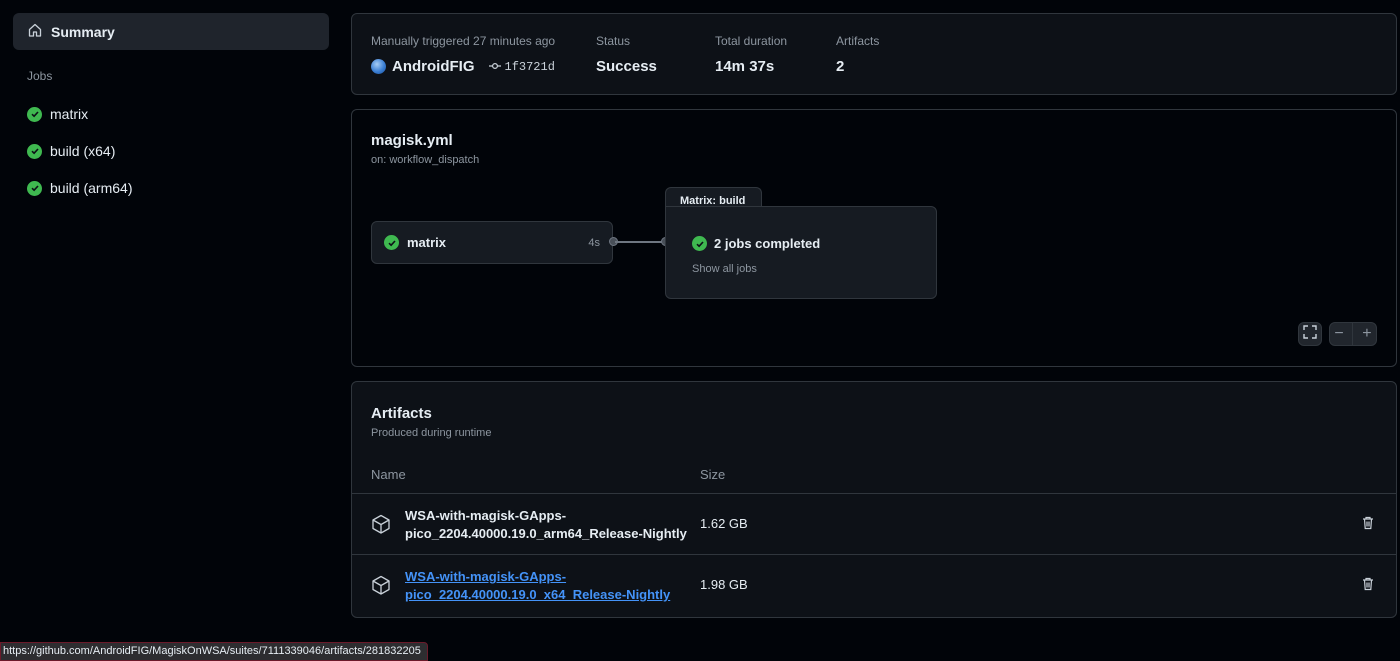  Describe the element at coordinates (69, 114) in the screenshot. I see `sidebar-job-label: matrix` at that location.